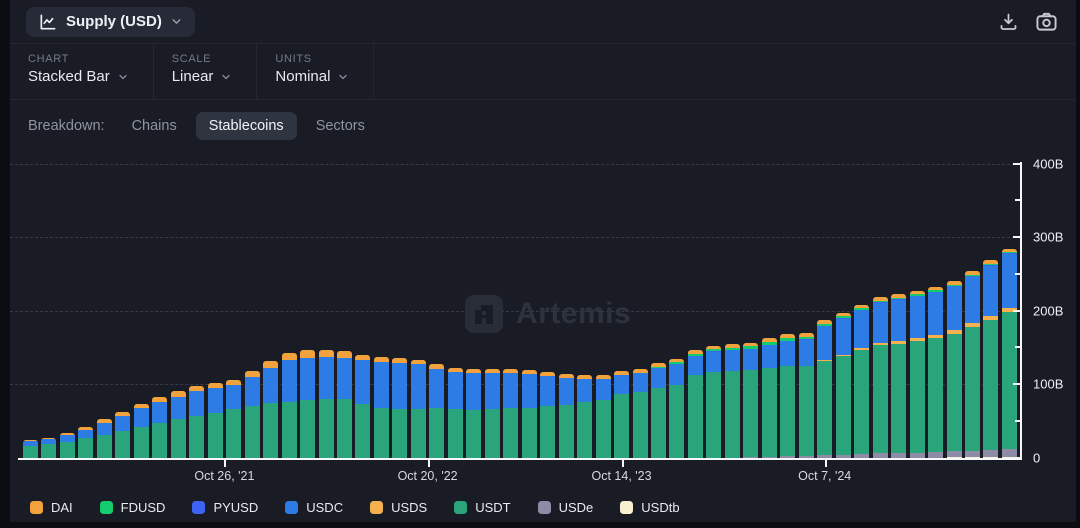 This screenshot has width=1080, height=528. Describe the element at coordinates (132, 507) in the screenshot. I see `legend-item-FDUSD: FDUSD` at that location.